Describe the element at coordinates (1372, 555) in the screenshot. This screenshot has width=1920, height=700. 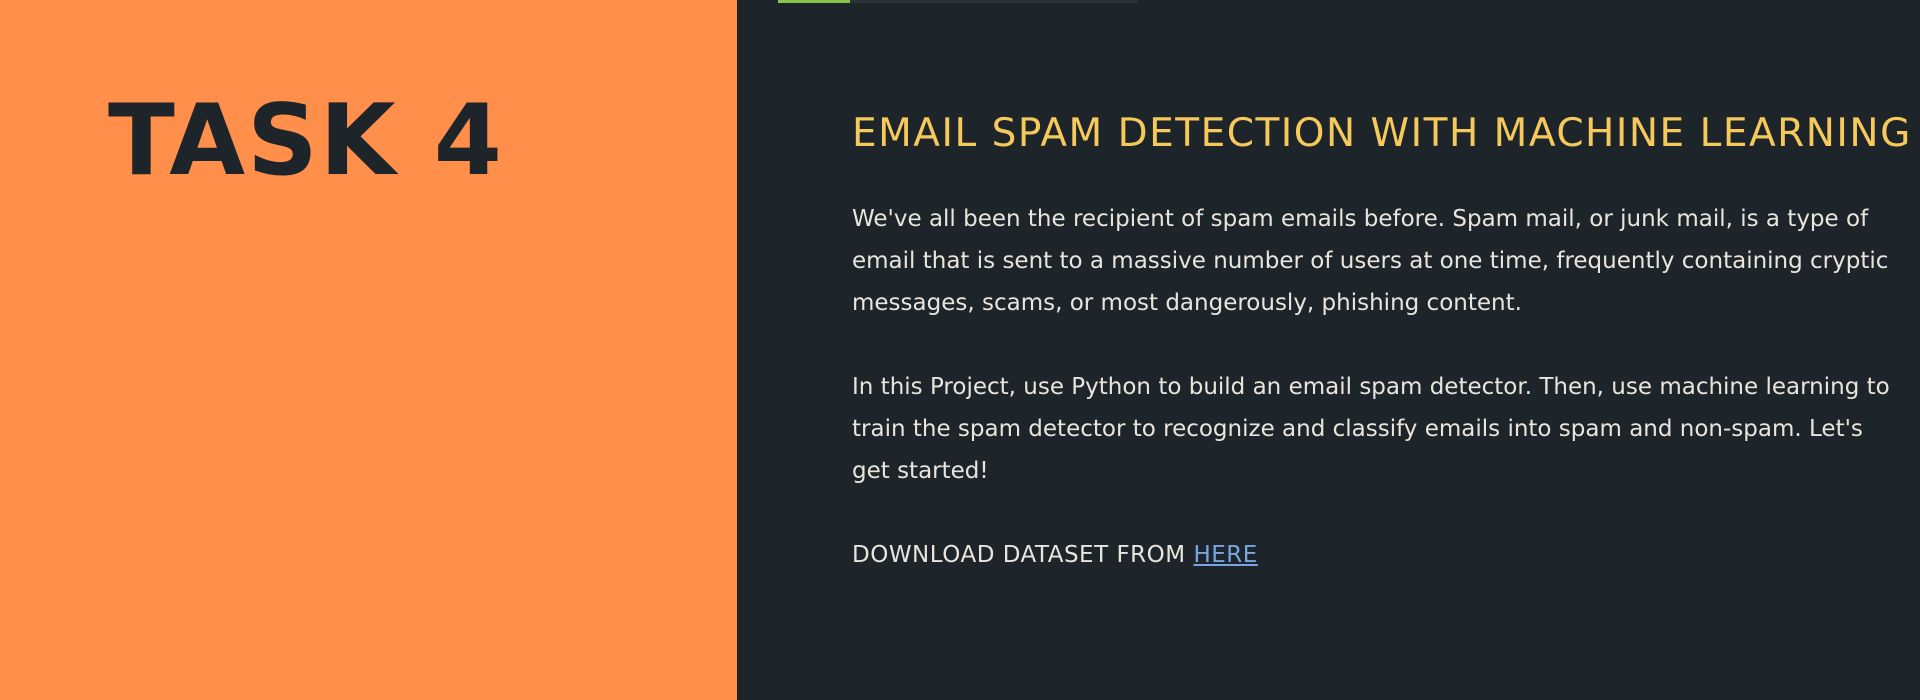
I see `download-line: DOWNLOAD DATASET FROM HERE` at that location.